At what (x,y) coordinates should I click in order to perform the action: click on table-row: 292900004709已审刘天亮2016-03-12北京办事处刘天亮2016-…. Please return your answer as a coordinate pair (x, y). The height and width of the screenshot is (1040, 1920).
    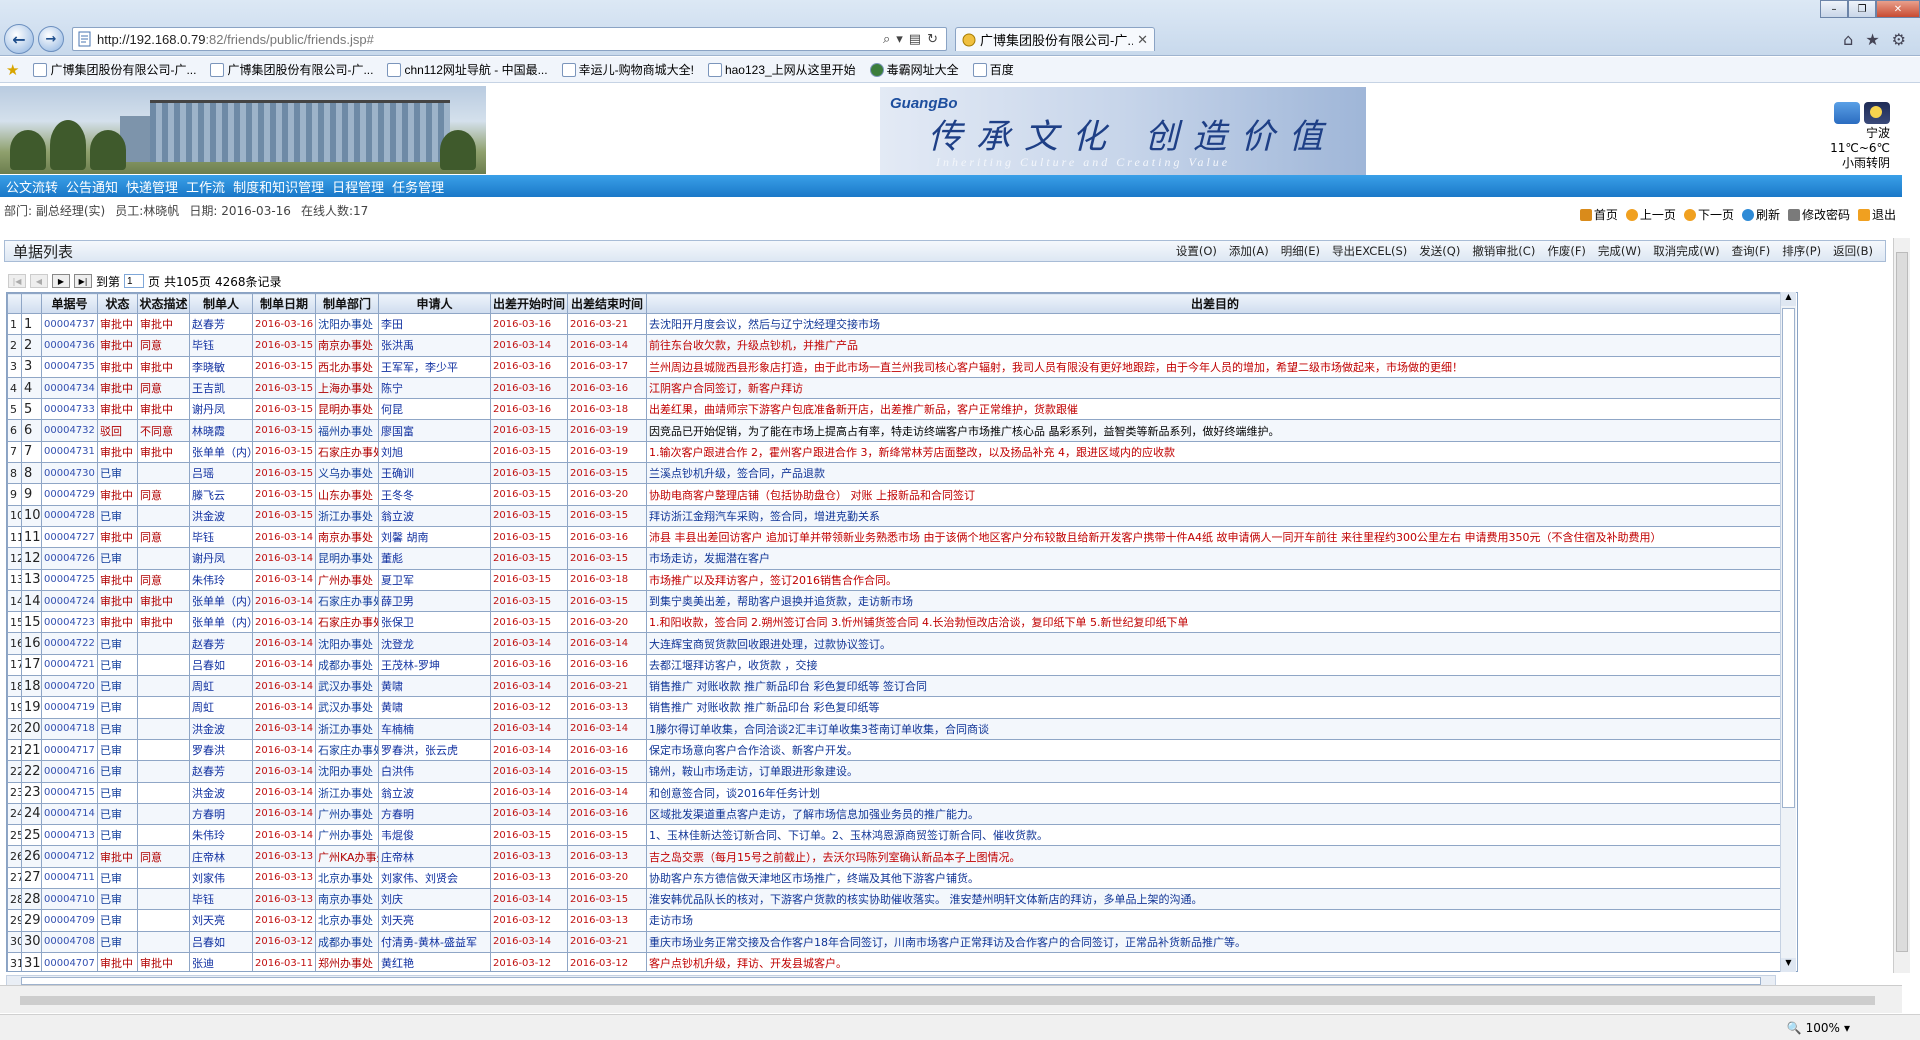
    Looking at the image, I should click on (895, 920).